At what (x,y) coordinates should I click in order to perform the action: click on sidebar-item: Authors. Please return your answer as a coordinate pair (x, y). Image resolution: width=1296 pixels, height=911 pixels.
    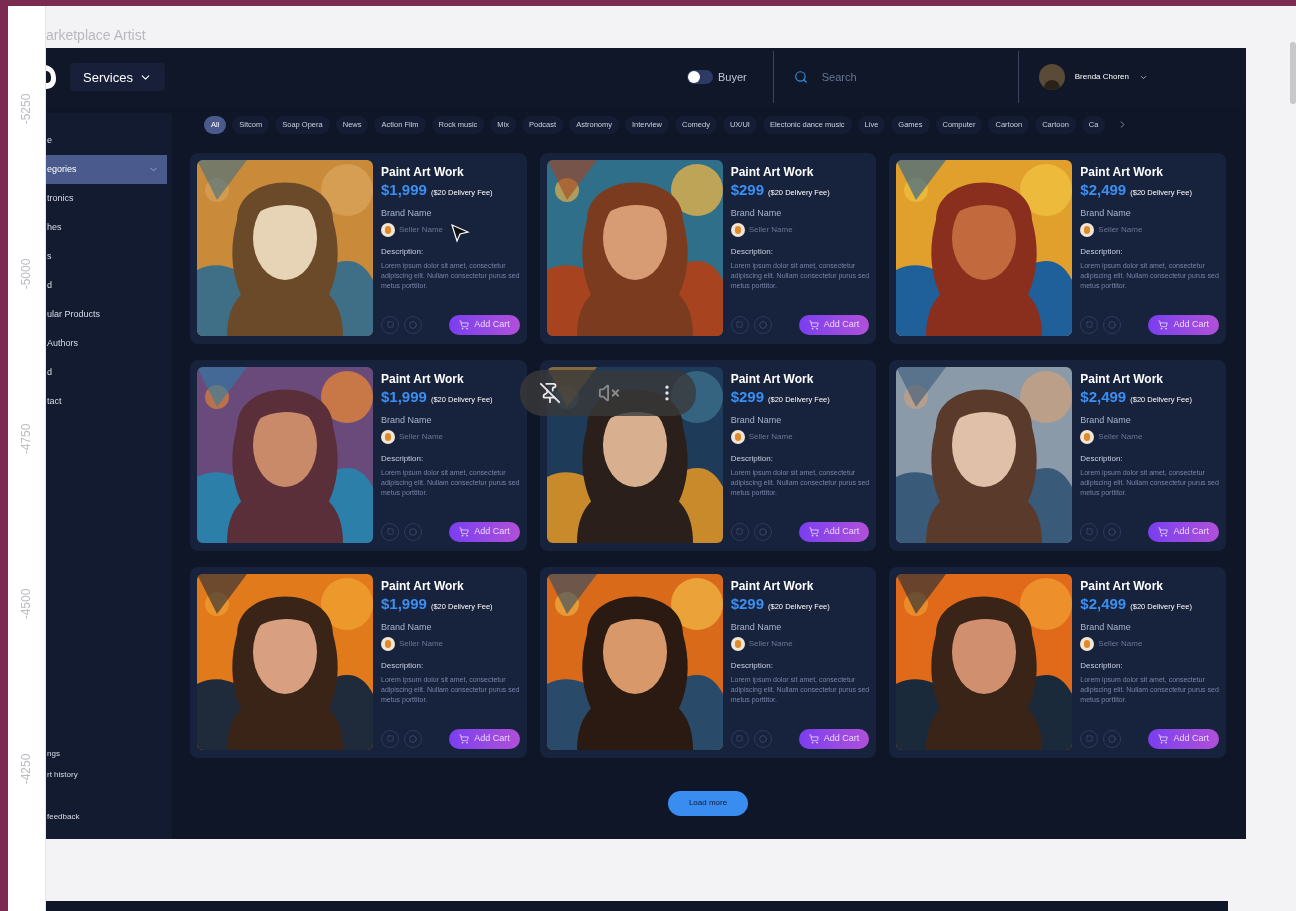
    Looking at the image, I should click on (106, 343).